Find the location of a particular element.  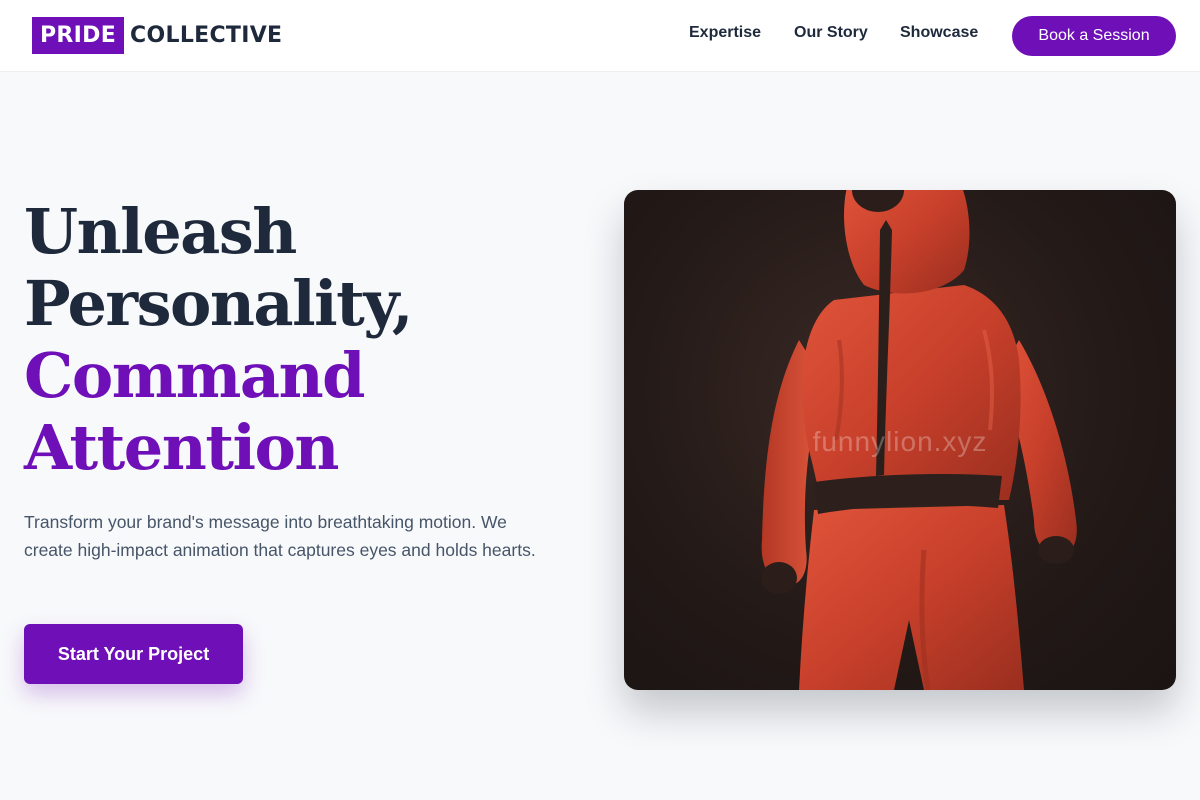

book-session-button: Book a Session is located at coordinates (1094, 36).